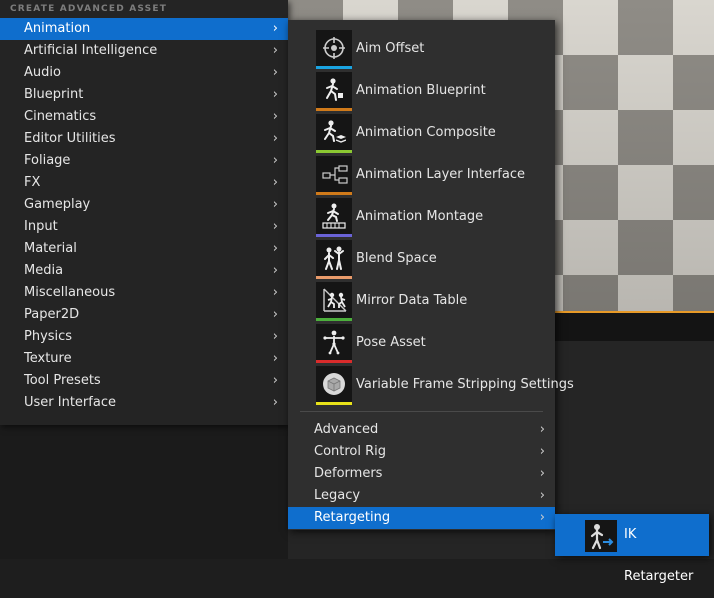  Describe the element at coordinates (144, 293) in the screenshot. I see `menu-item-miscellaneous: Miscellaneous ›` at that location.